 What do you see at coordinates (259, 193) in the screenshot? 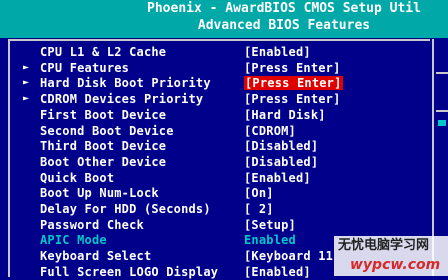
I see `setting-value: [On]` at bounding box center [259, 193].